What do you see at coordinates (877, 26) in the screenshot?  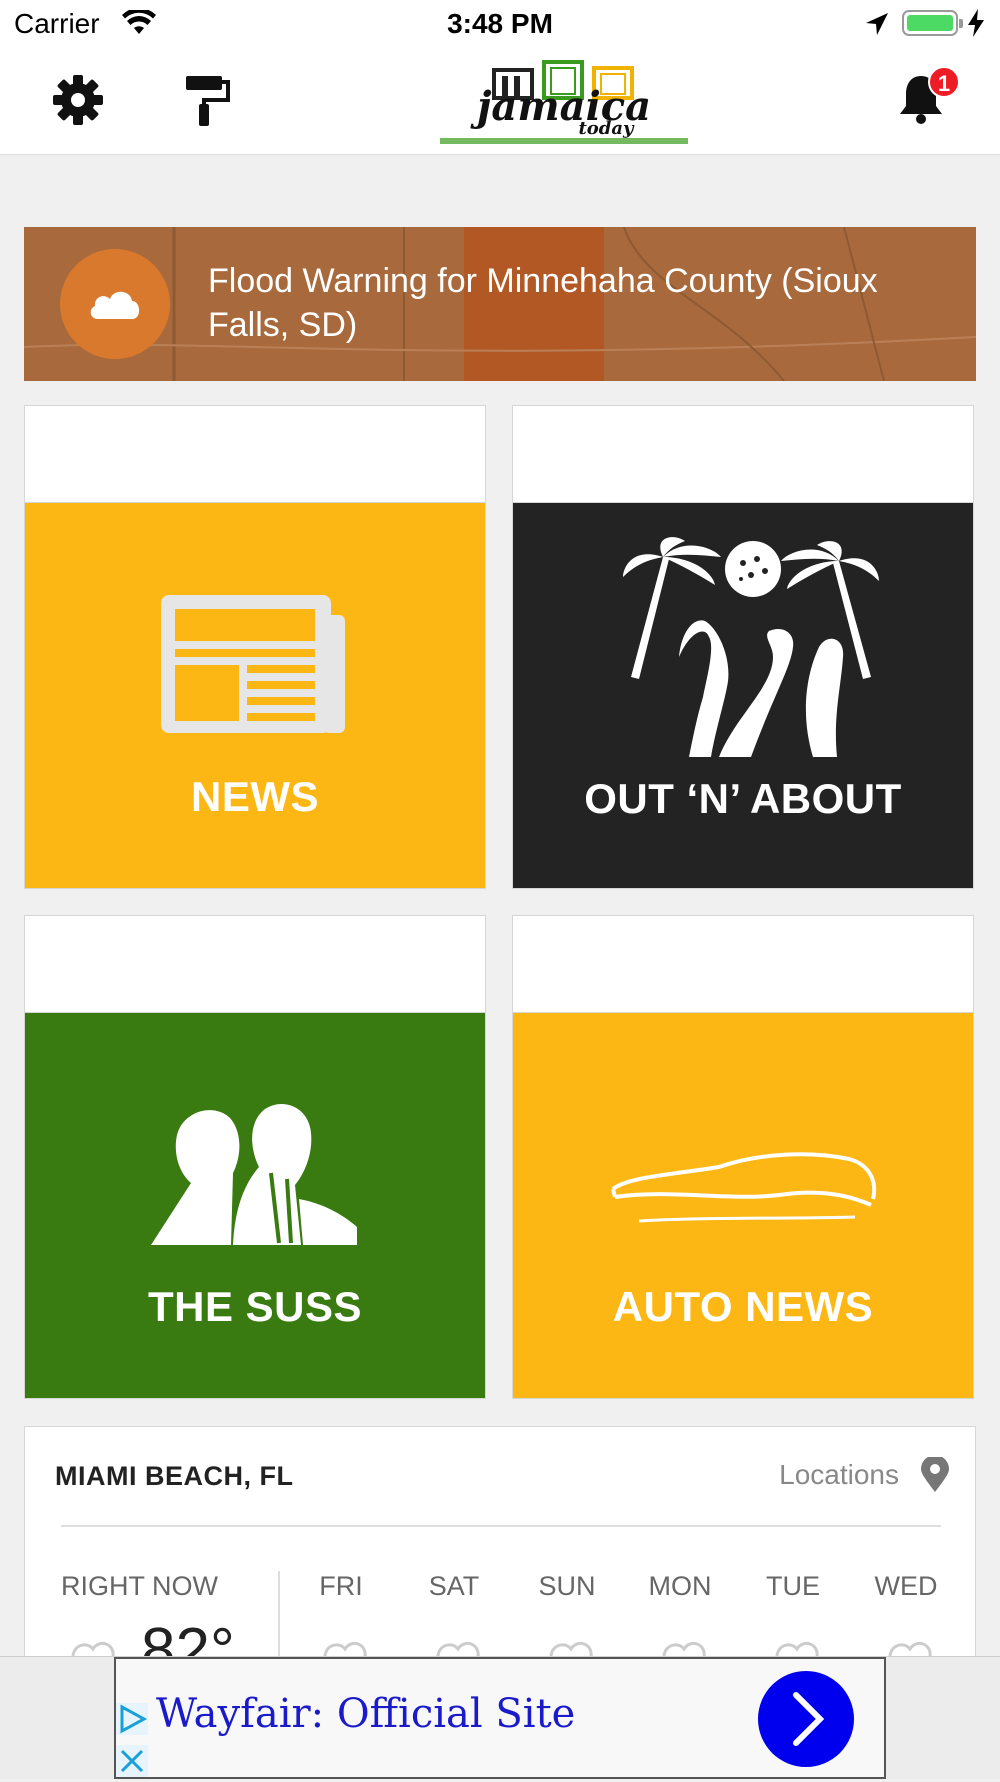 I see `location-arrow-icon` at bounding box center [877, 26].